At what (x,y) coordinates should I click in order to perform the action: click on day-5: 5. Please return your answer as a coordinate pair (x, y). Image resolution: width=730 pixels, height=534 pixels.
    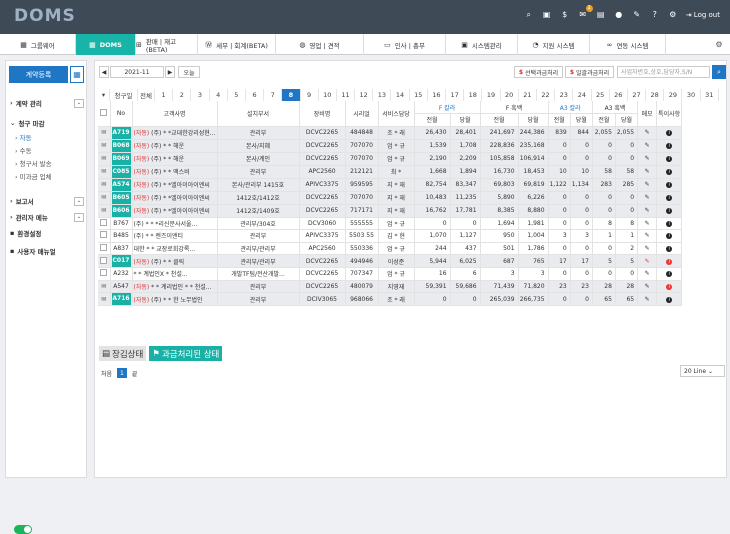
    Looking at the image, I should click on (237, 95).